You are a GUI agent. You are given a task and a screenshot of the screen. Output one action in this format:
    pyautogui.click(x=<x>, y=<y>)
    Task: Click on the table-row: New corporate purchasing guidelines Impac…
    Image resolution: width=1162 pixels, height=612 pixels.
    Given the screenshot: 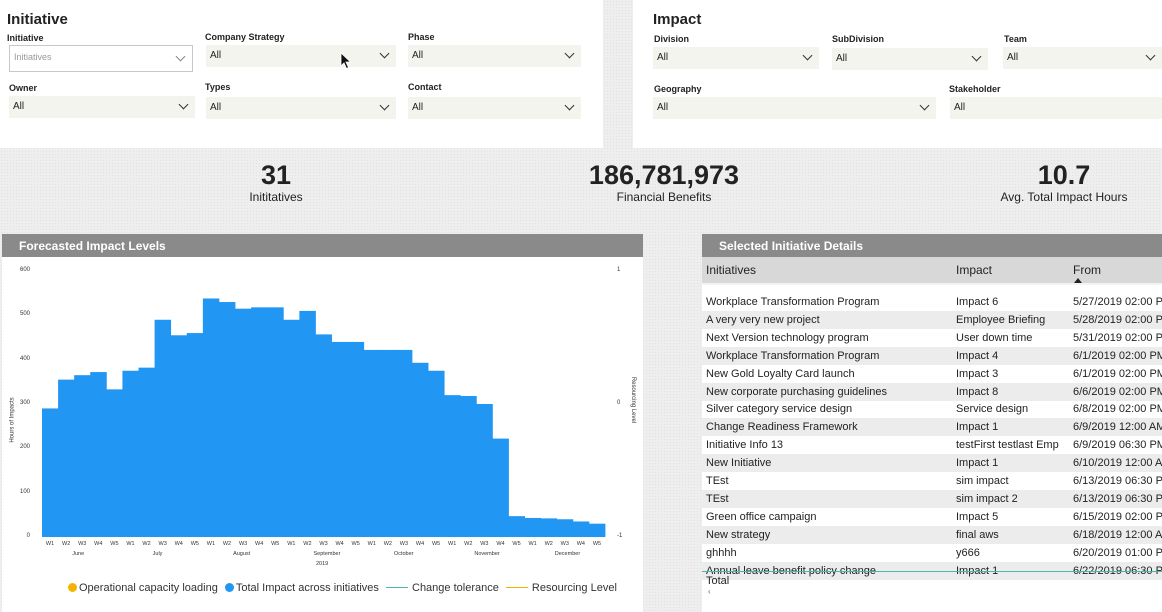 What is the action you would take?
    pyautogui.click(x=932, y=391)
    